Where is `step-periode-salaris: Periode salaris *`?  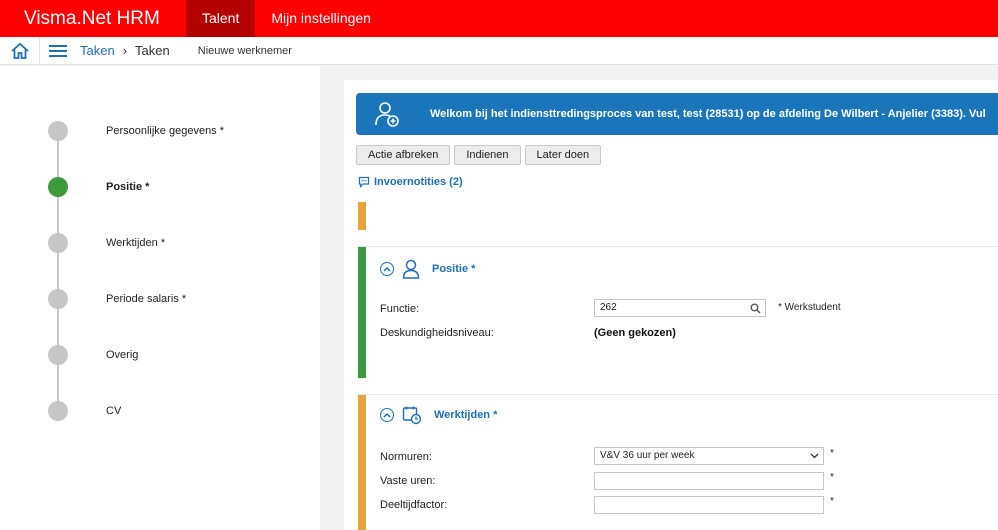
step-periode-salaris: Periode salaris * is located at coordinates (178, 299).